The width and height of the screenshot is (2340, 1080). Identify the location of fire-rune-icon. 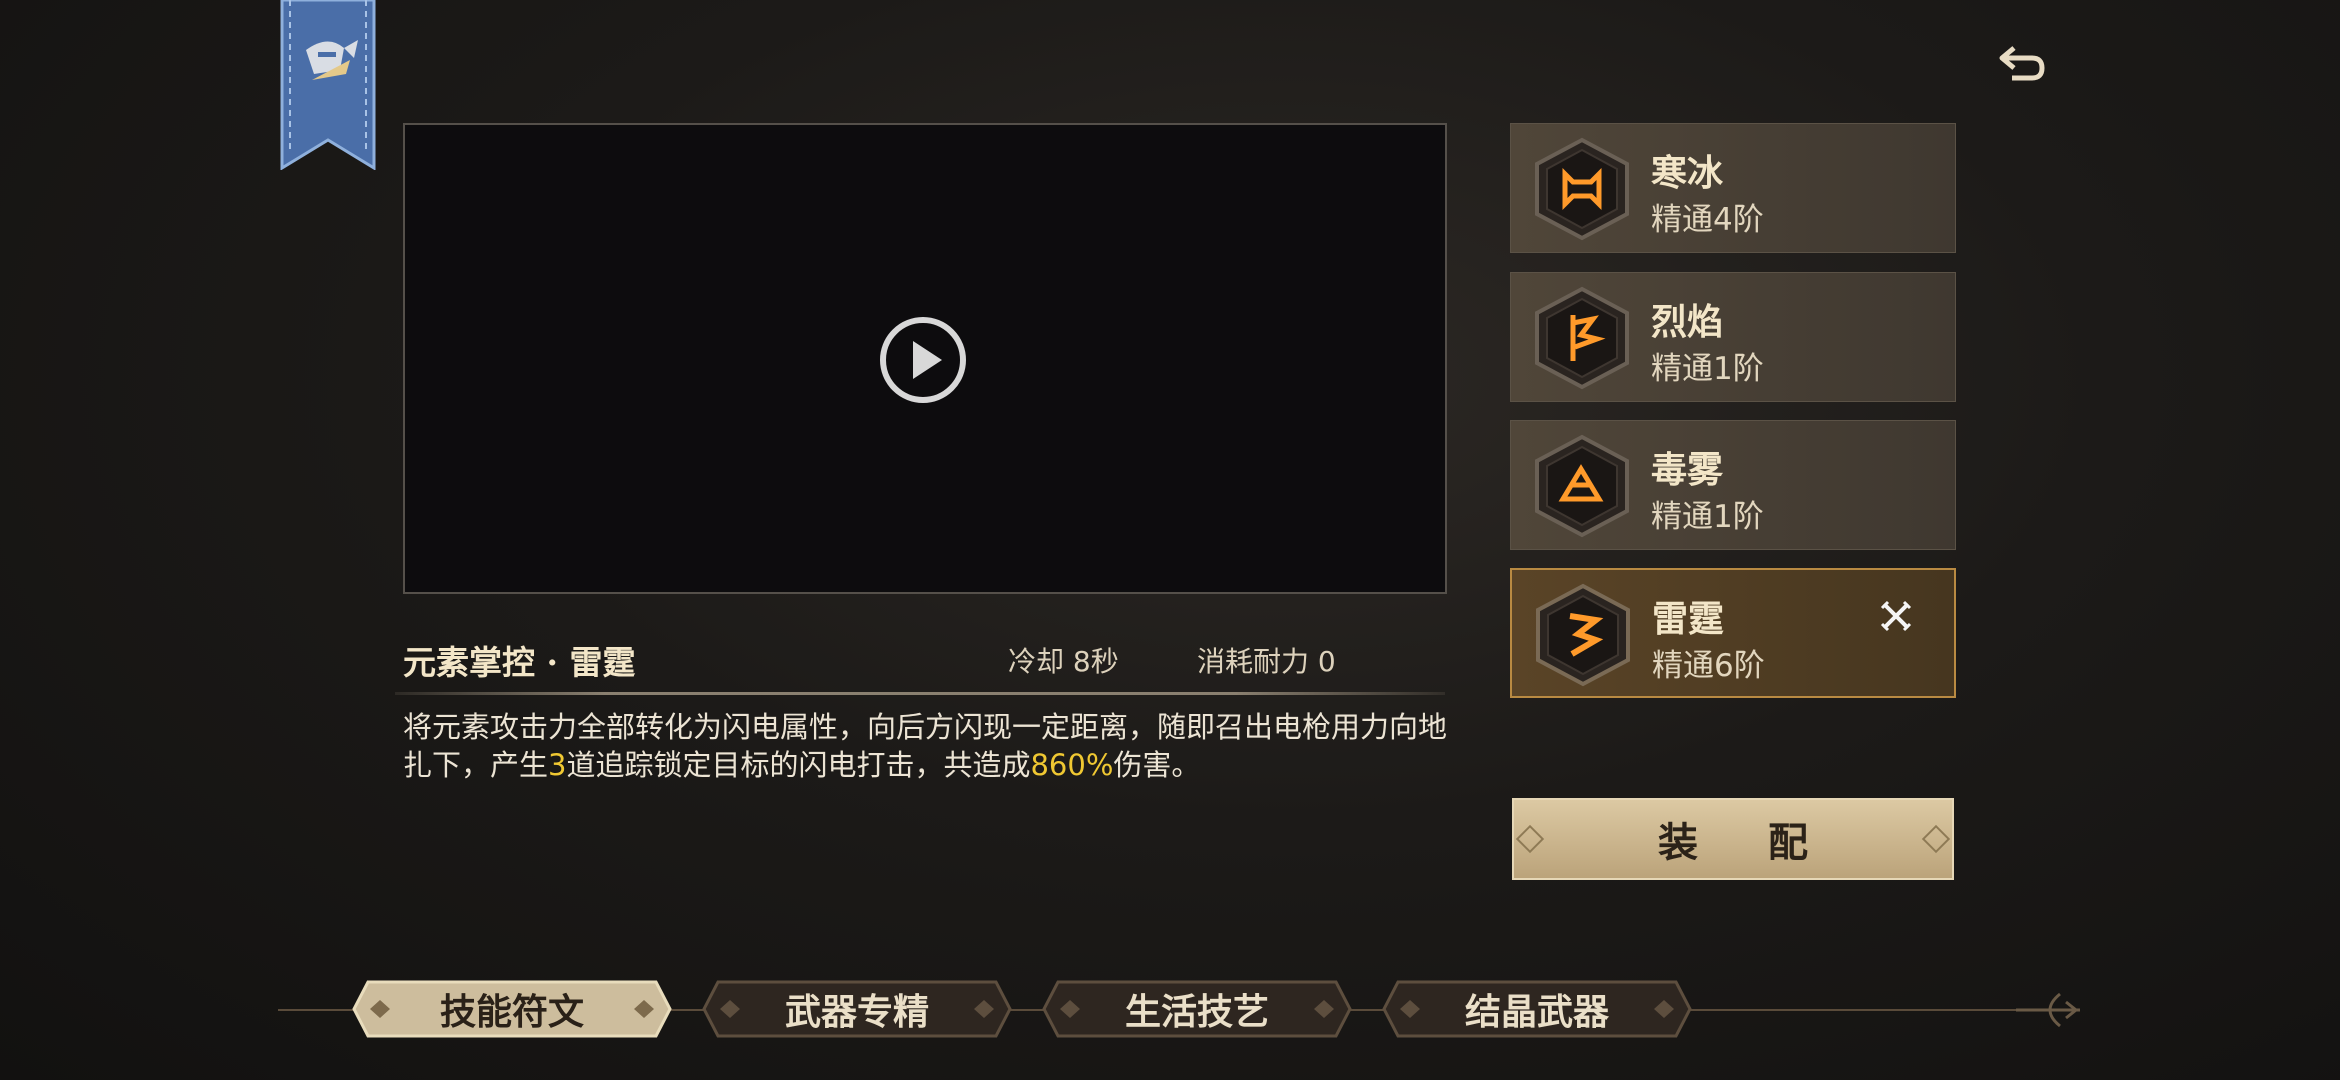
(1582, 338).